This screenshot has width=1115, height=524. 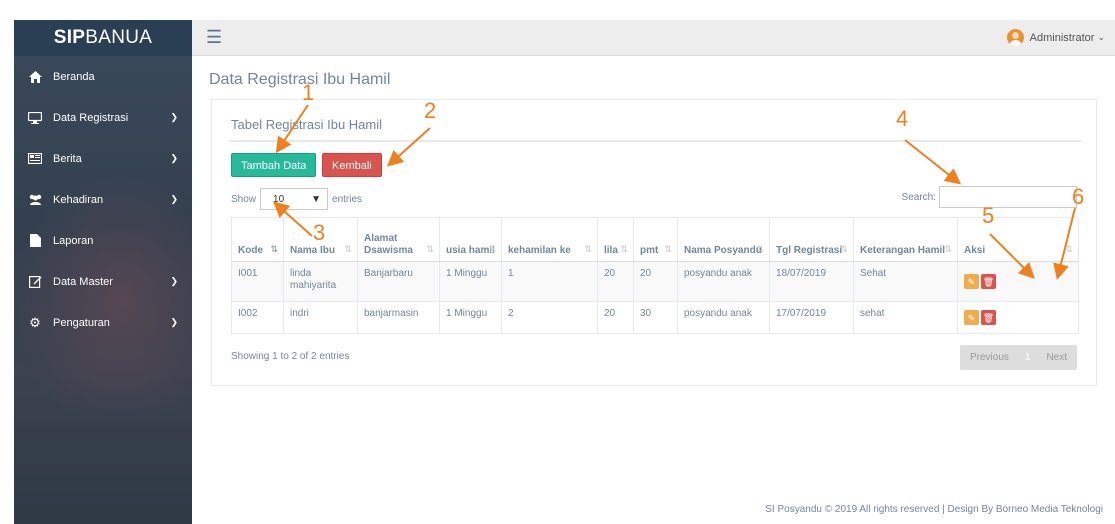 I want to click on brand-bold: SIP, so click(x=69, y=37).